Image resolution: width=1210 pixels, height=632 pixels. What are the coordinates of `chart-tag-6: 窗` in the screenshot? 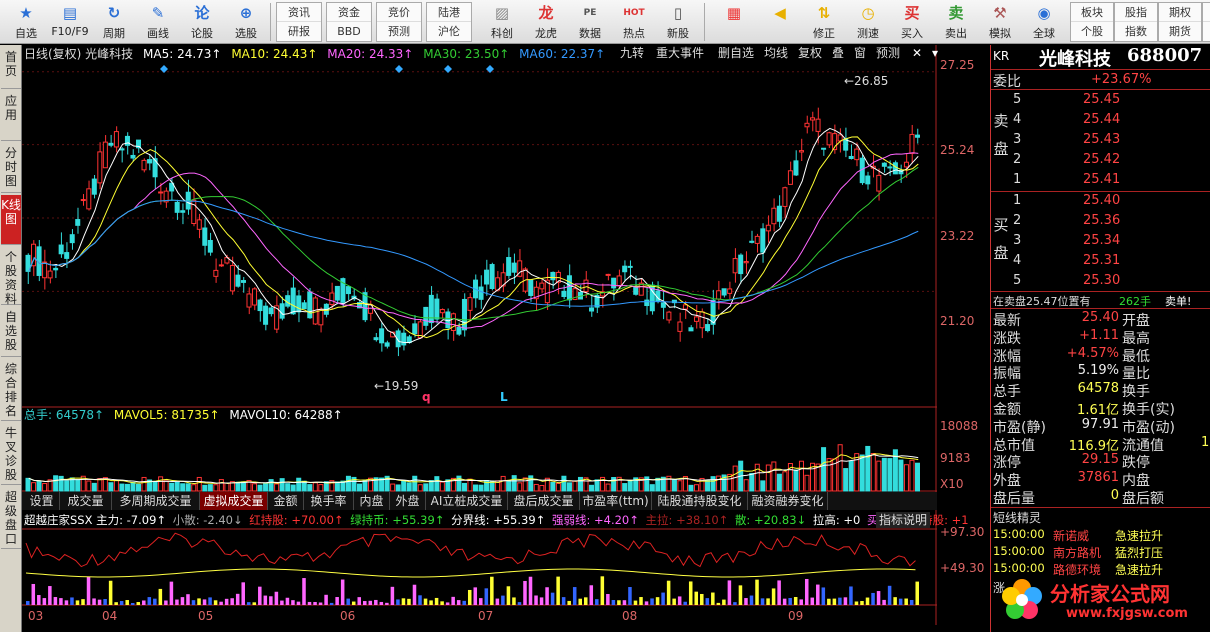 It's located at (860, 53).